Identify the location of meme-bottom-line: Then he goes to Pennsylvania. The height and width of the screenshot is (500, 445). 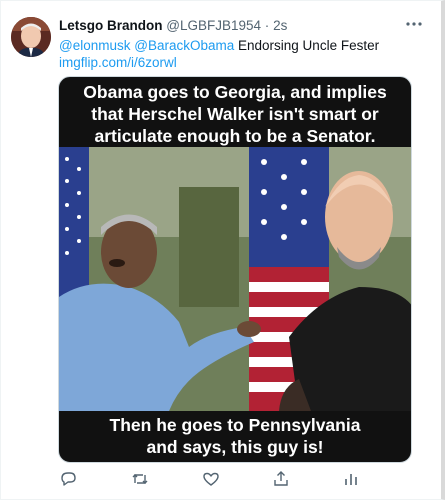
(235, 425).